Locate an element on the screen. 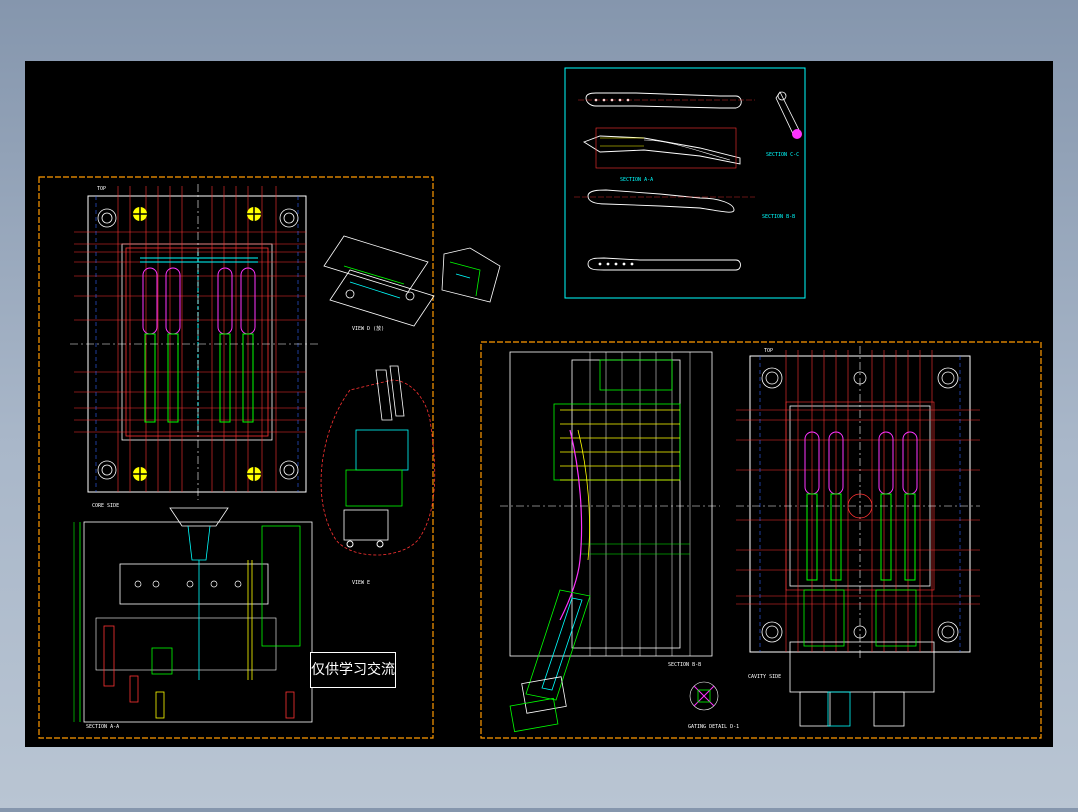 This screenshot has height=812, width=1078. core-side-label: CORE SIDE is located at coordinates (105, 506).